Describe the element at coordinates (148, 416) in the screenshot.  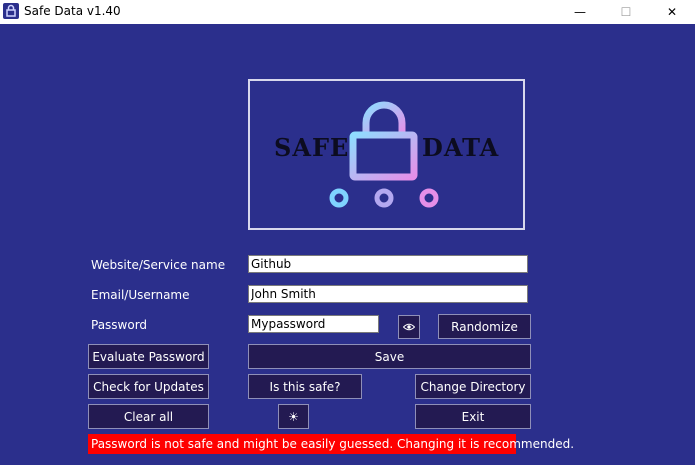
I see `clear-all-button: Clear all` at that location.